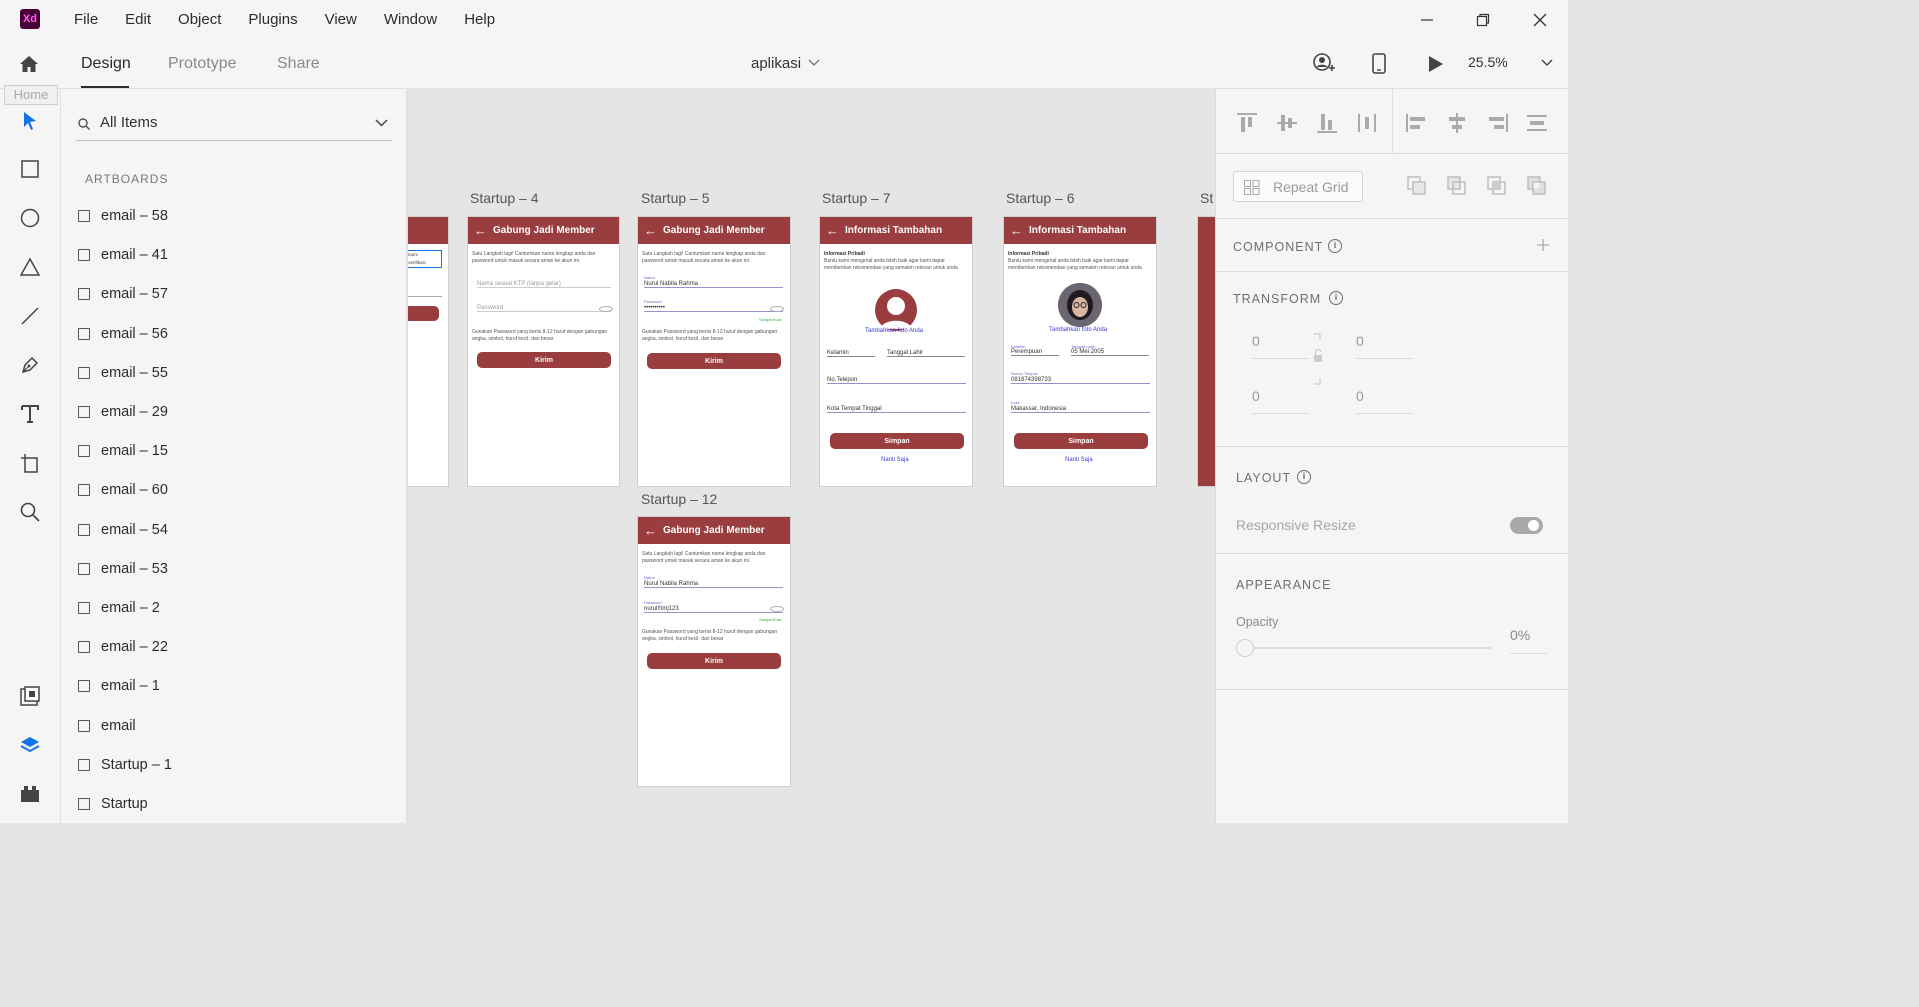 Image resolution: width=1919 pixels, height=1007 pixels. I want to click on zoom-chevron-down-icon, so click(1547, 63).